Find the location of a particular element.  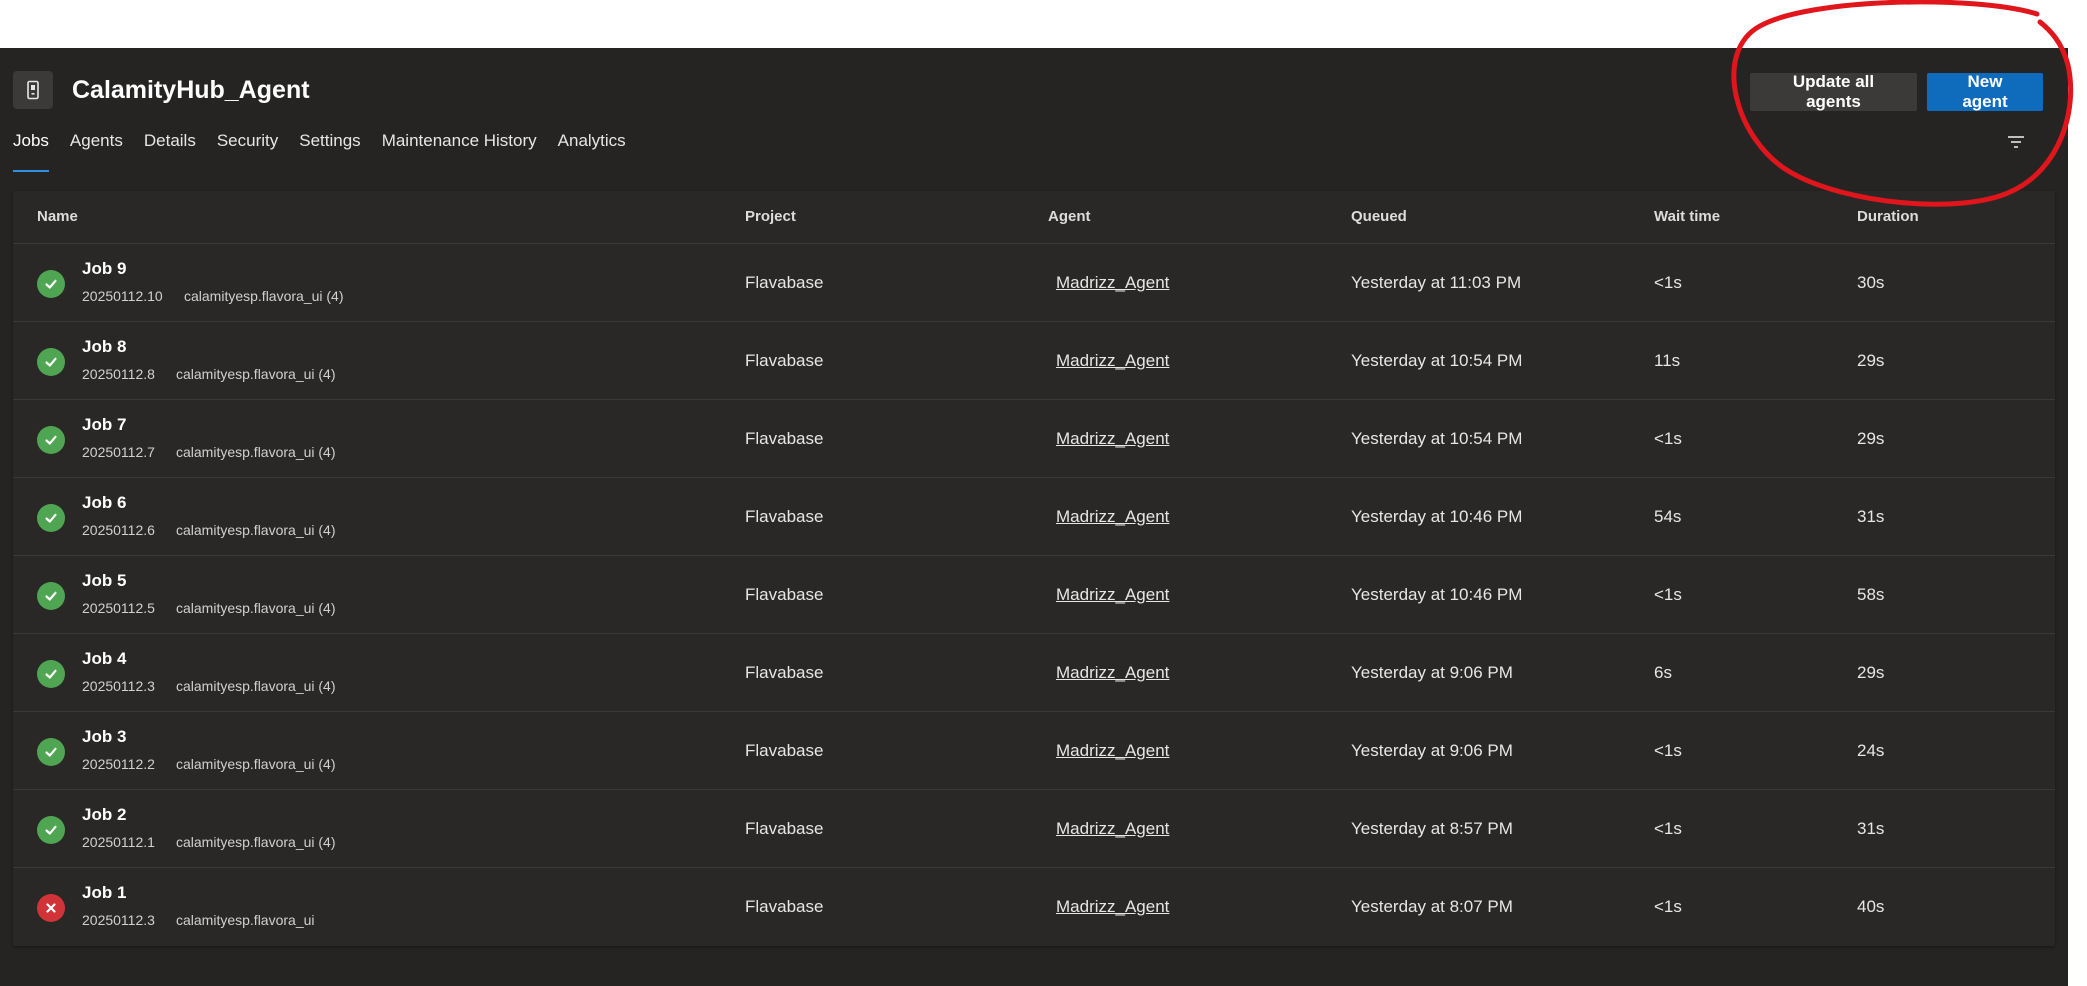

job-build-number: 20250112.2 is located at coordinates (118, 764).